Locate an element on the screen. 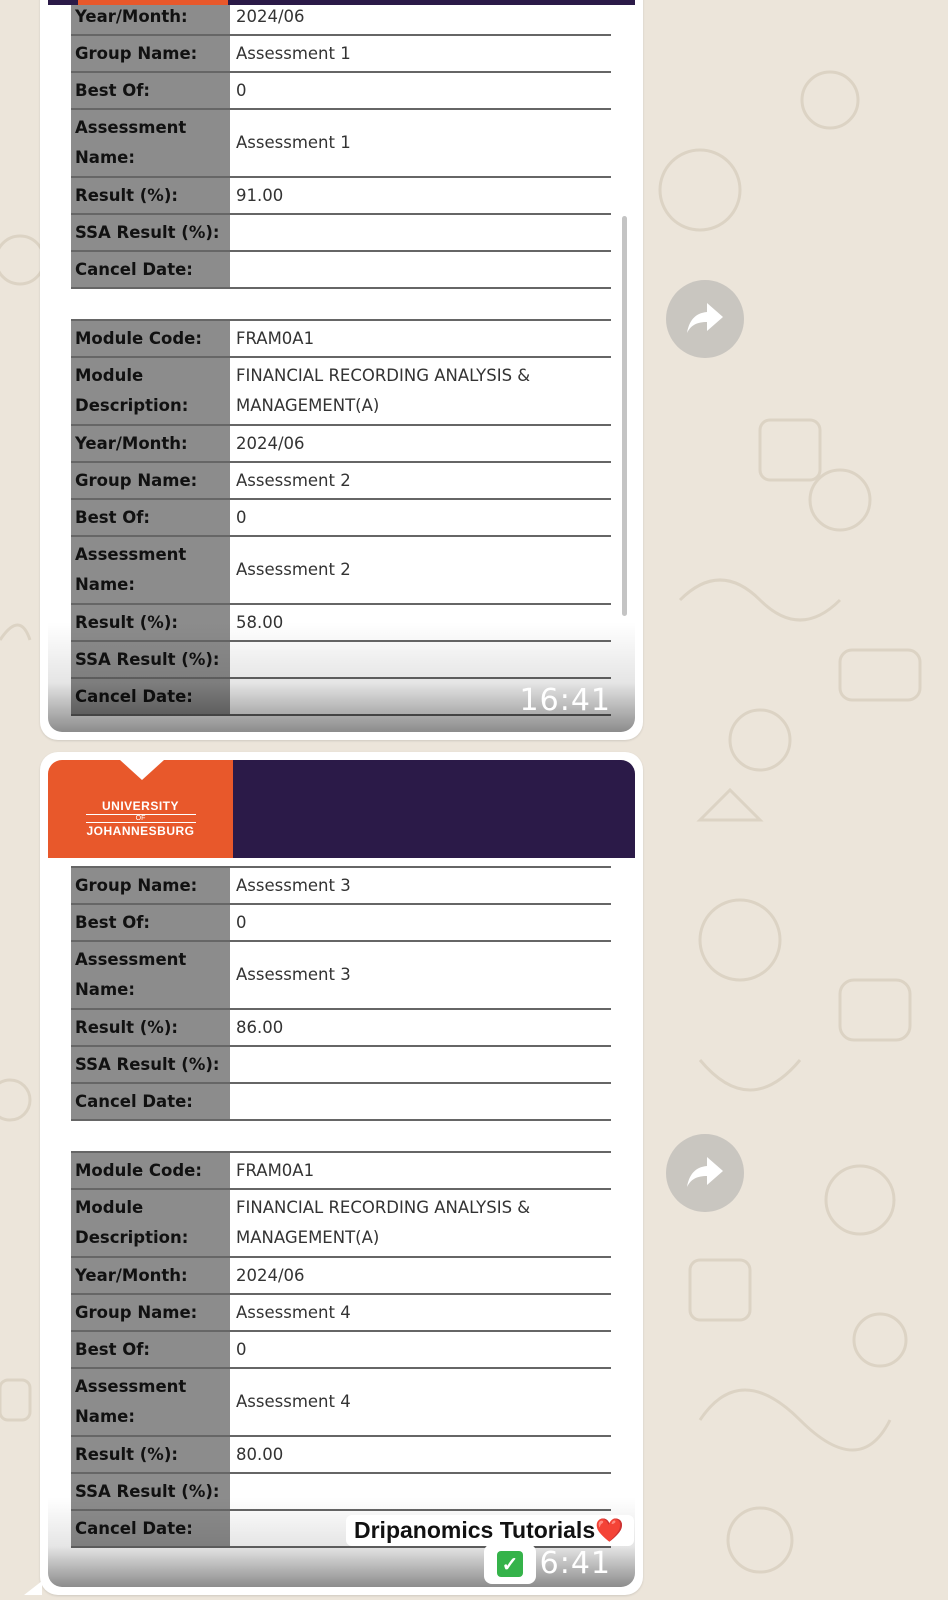 This screenshot has height=1600, width=948. assessment-name-value: Assessment 2 is located at coordinates (420, 570).